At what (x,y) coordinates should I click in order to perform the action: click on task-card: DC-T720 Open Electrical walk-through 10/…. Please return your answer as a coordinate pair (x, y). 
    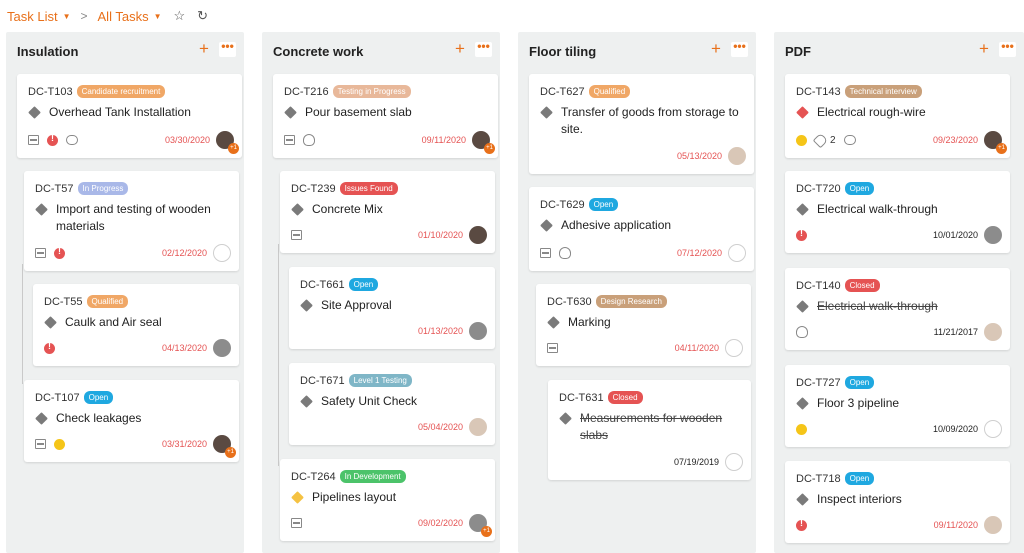
    Looking at the image, I should click on (897, 212).